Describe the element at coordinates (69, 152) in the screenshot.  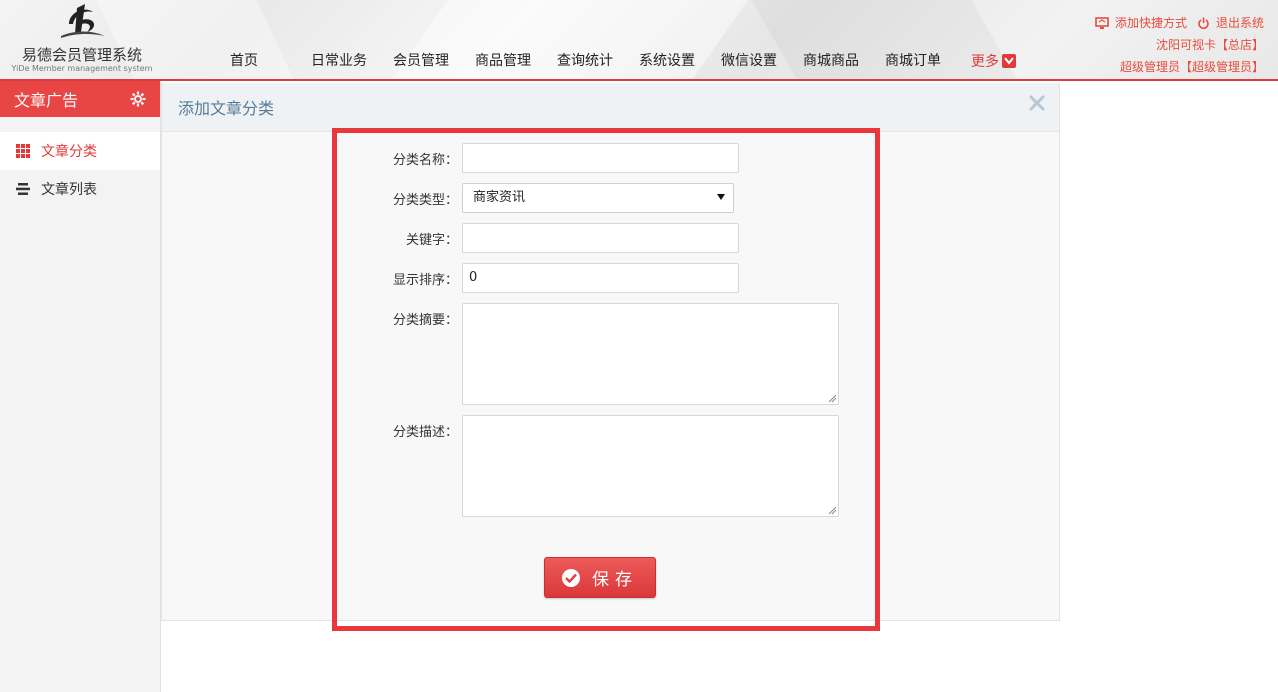
I see `sidebar-item-label: 文章分类` at that location.